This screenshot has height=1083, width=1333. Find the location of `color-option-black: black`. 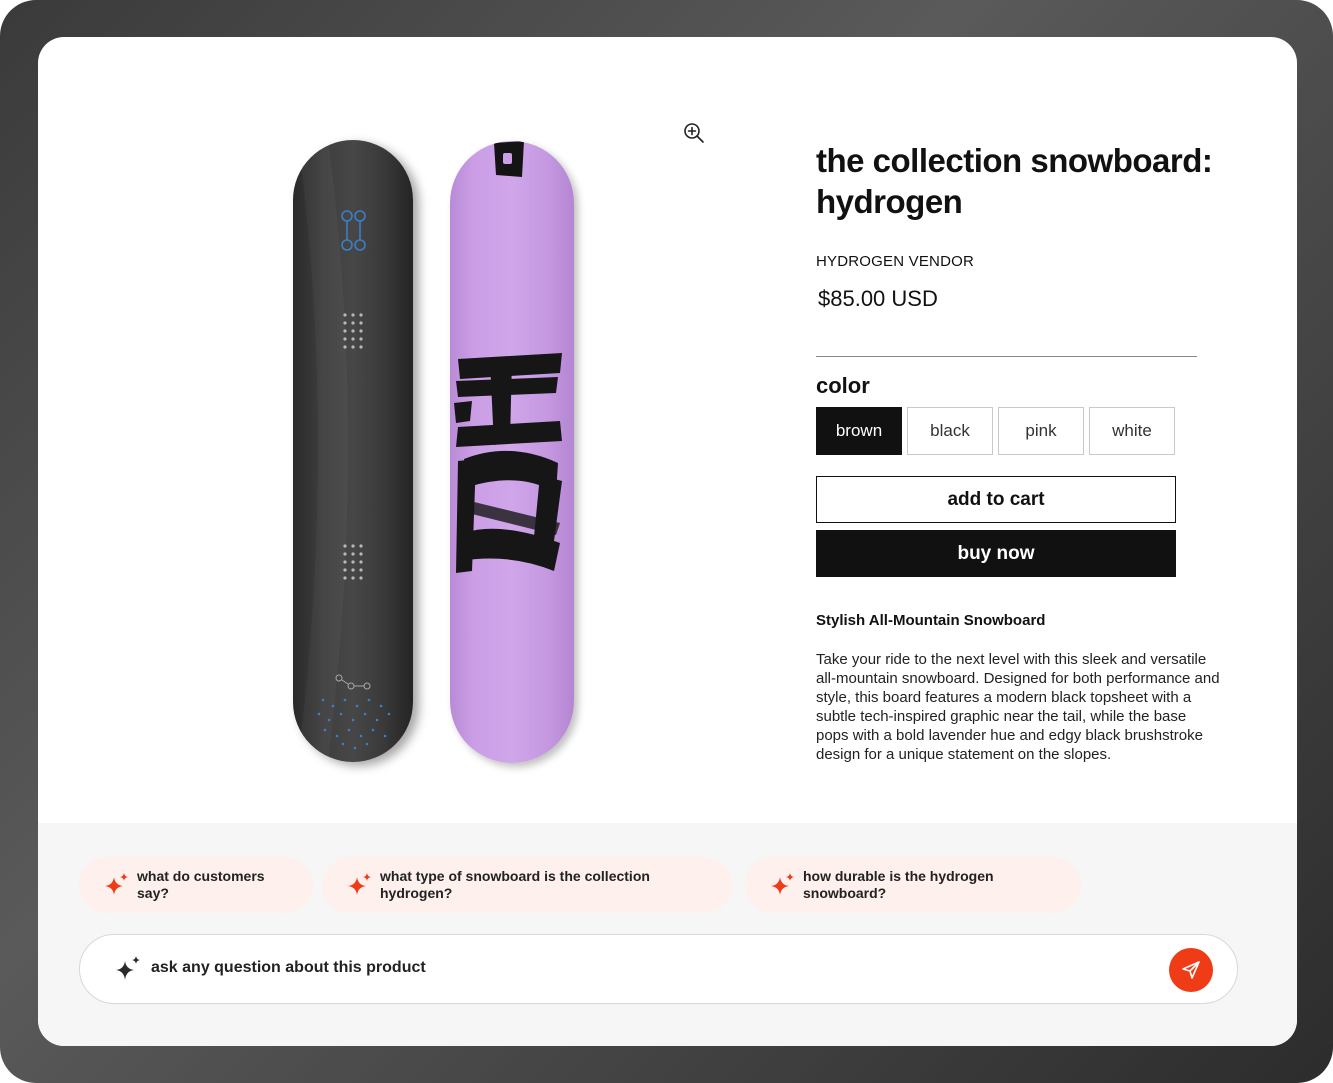

color-option-black: black is located at coordinates (950, 431).